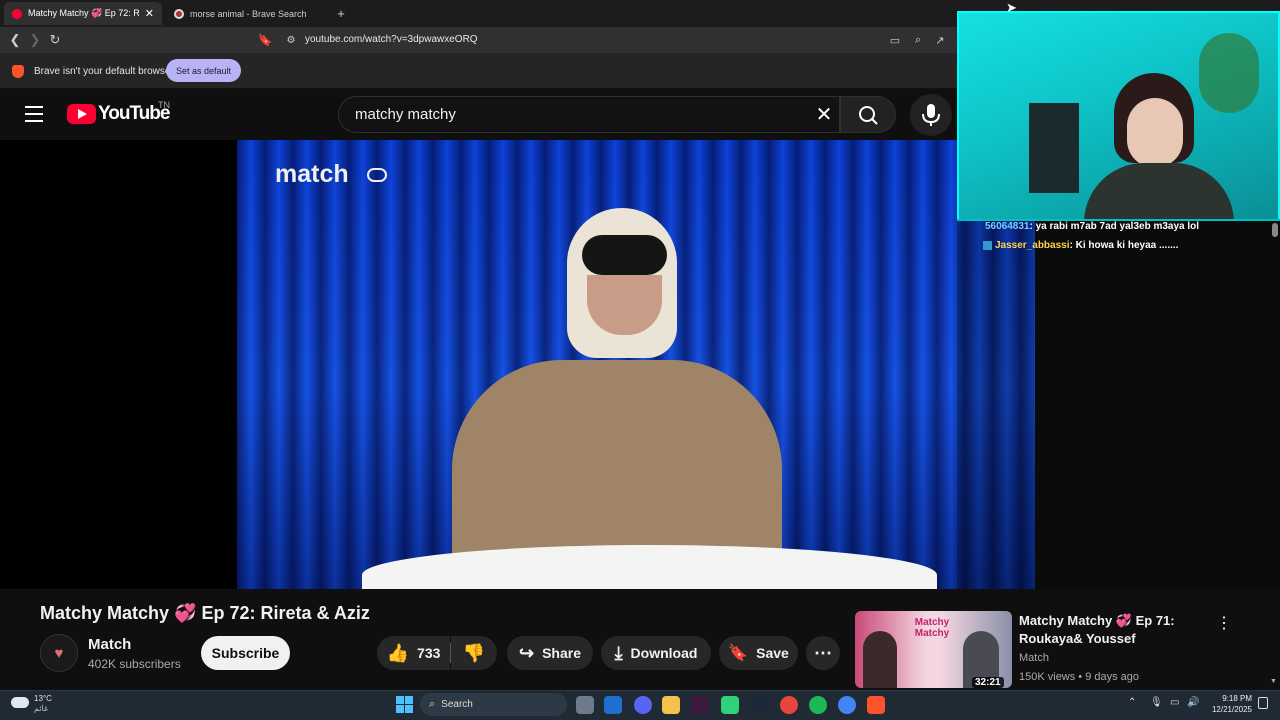 This screenshot has width=1280, height=720. I want to click on brave-taskbar-icon, so click(876, 705).